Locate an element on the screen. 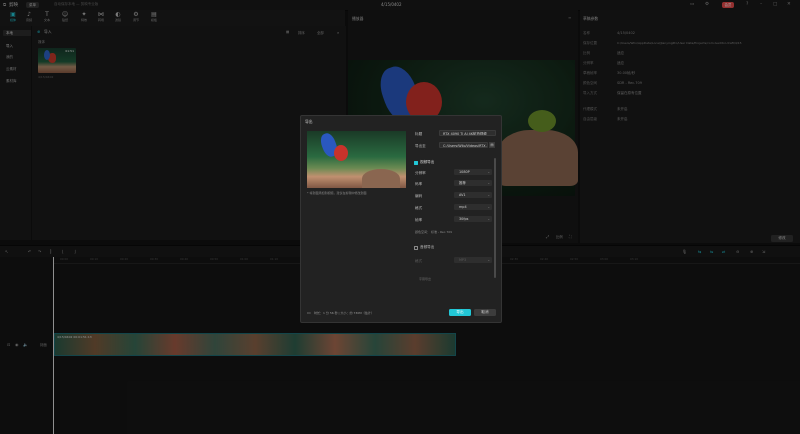 Image resolution: width=800 pixels, height=434 pixels. resolution-label: 分辨率 is located at coordinates (420, 173).